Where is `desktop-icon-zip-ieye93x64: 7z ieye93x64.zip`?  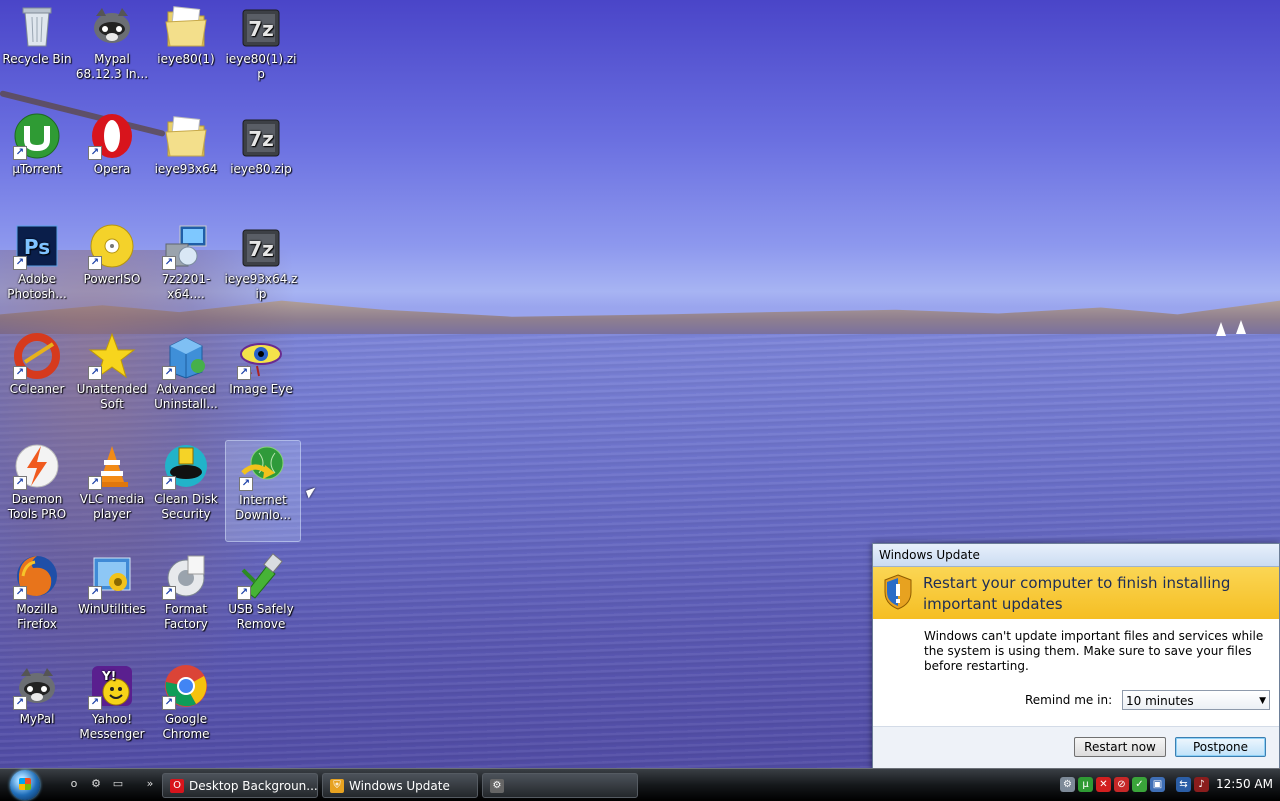
desktop-icon-zip-ieye93x64: 7z ieye93x64.zip is located at coordinates (261, 270).